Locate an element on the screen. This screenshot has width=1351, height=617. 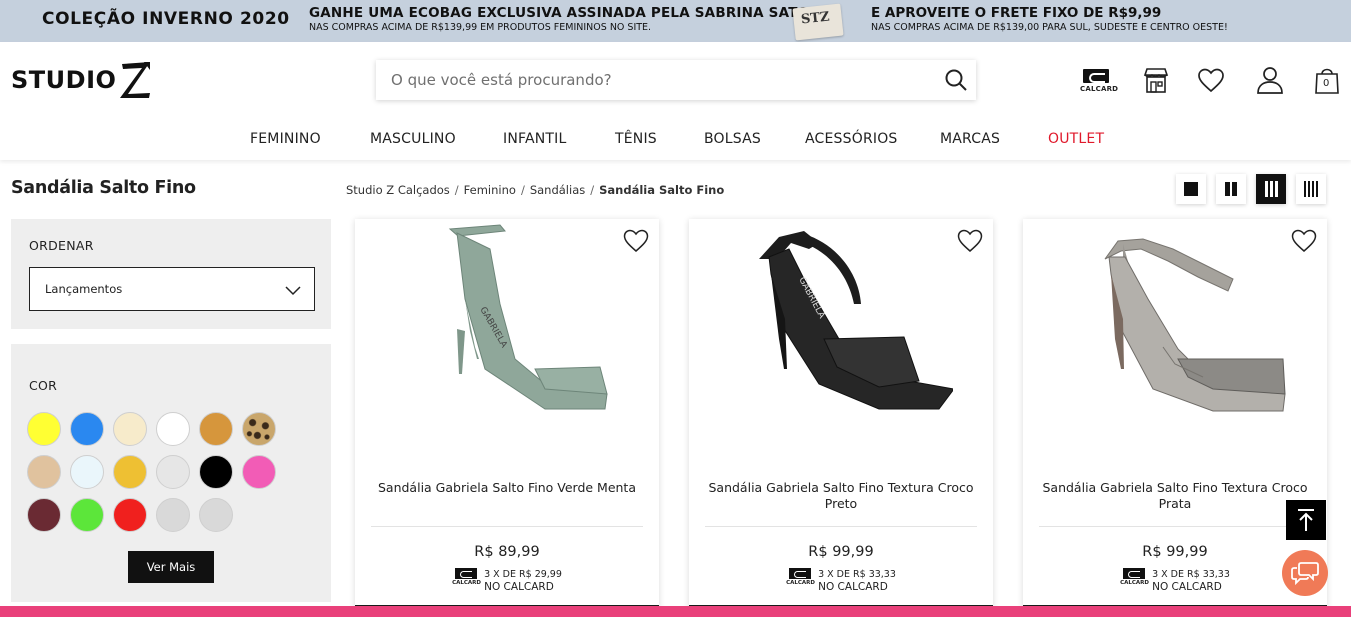
bag-icon: 0 is located at coordinates (1327, 80).